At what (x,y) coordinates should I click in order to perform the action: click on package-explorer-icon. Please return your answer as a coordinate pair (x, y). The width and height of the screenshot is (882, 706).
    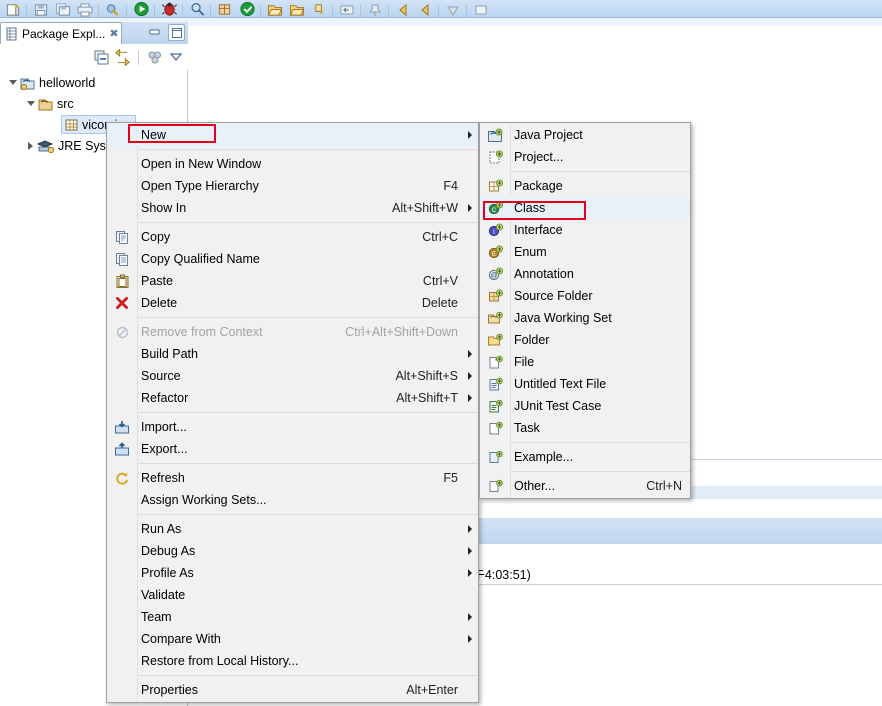
    Looking at the image, I should click on (12, 34).